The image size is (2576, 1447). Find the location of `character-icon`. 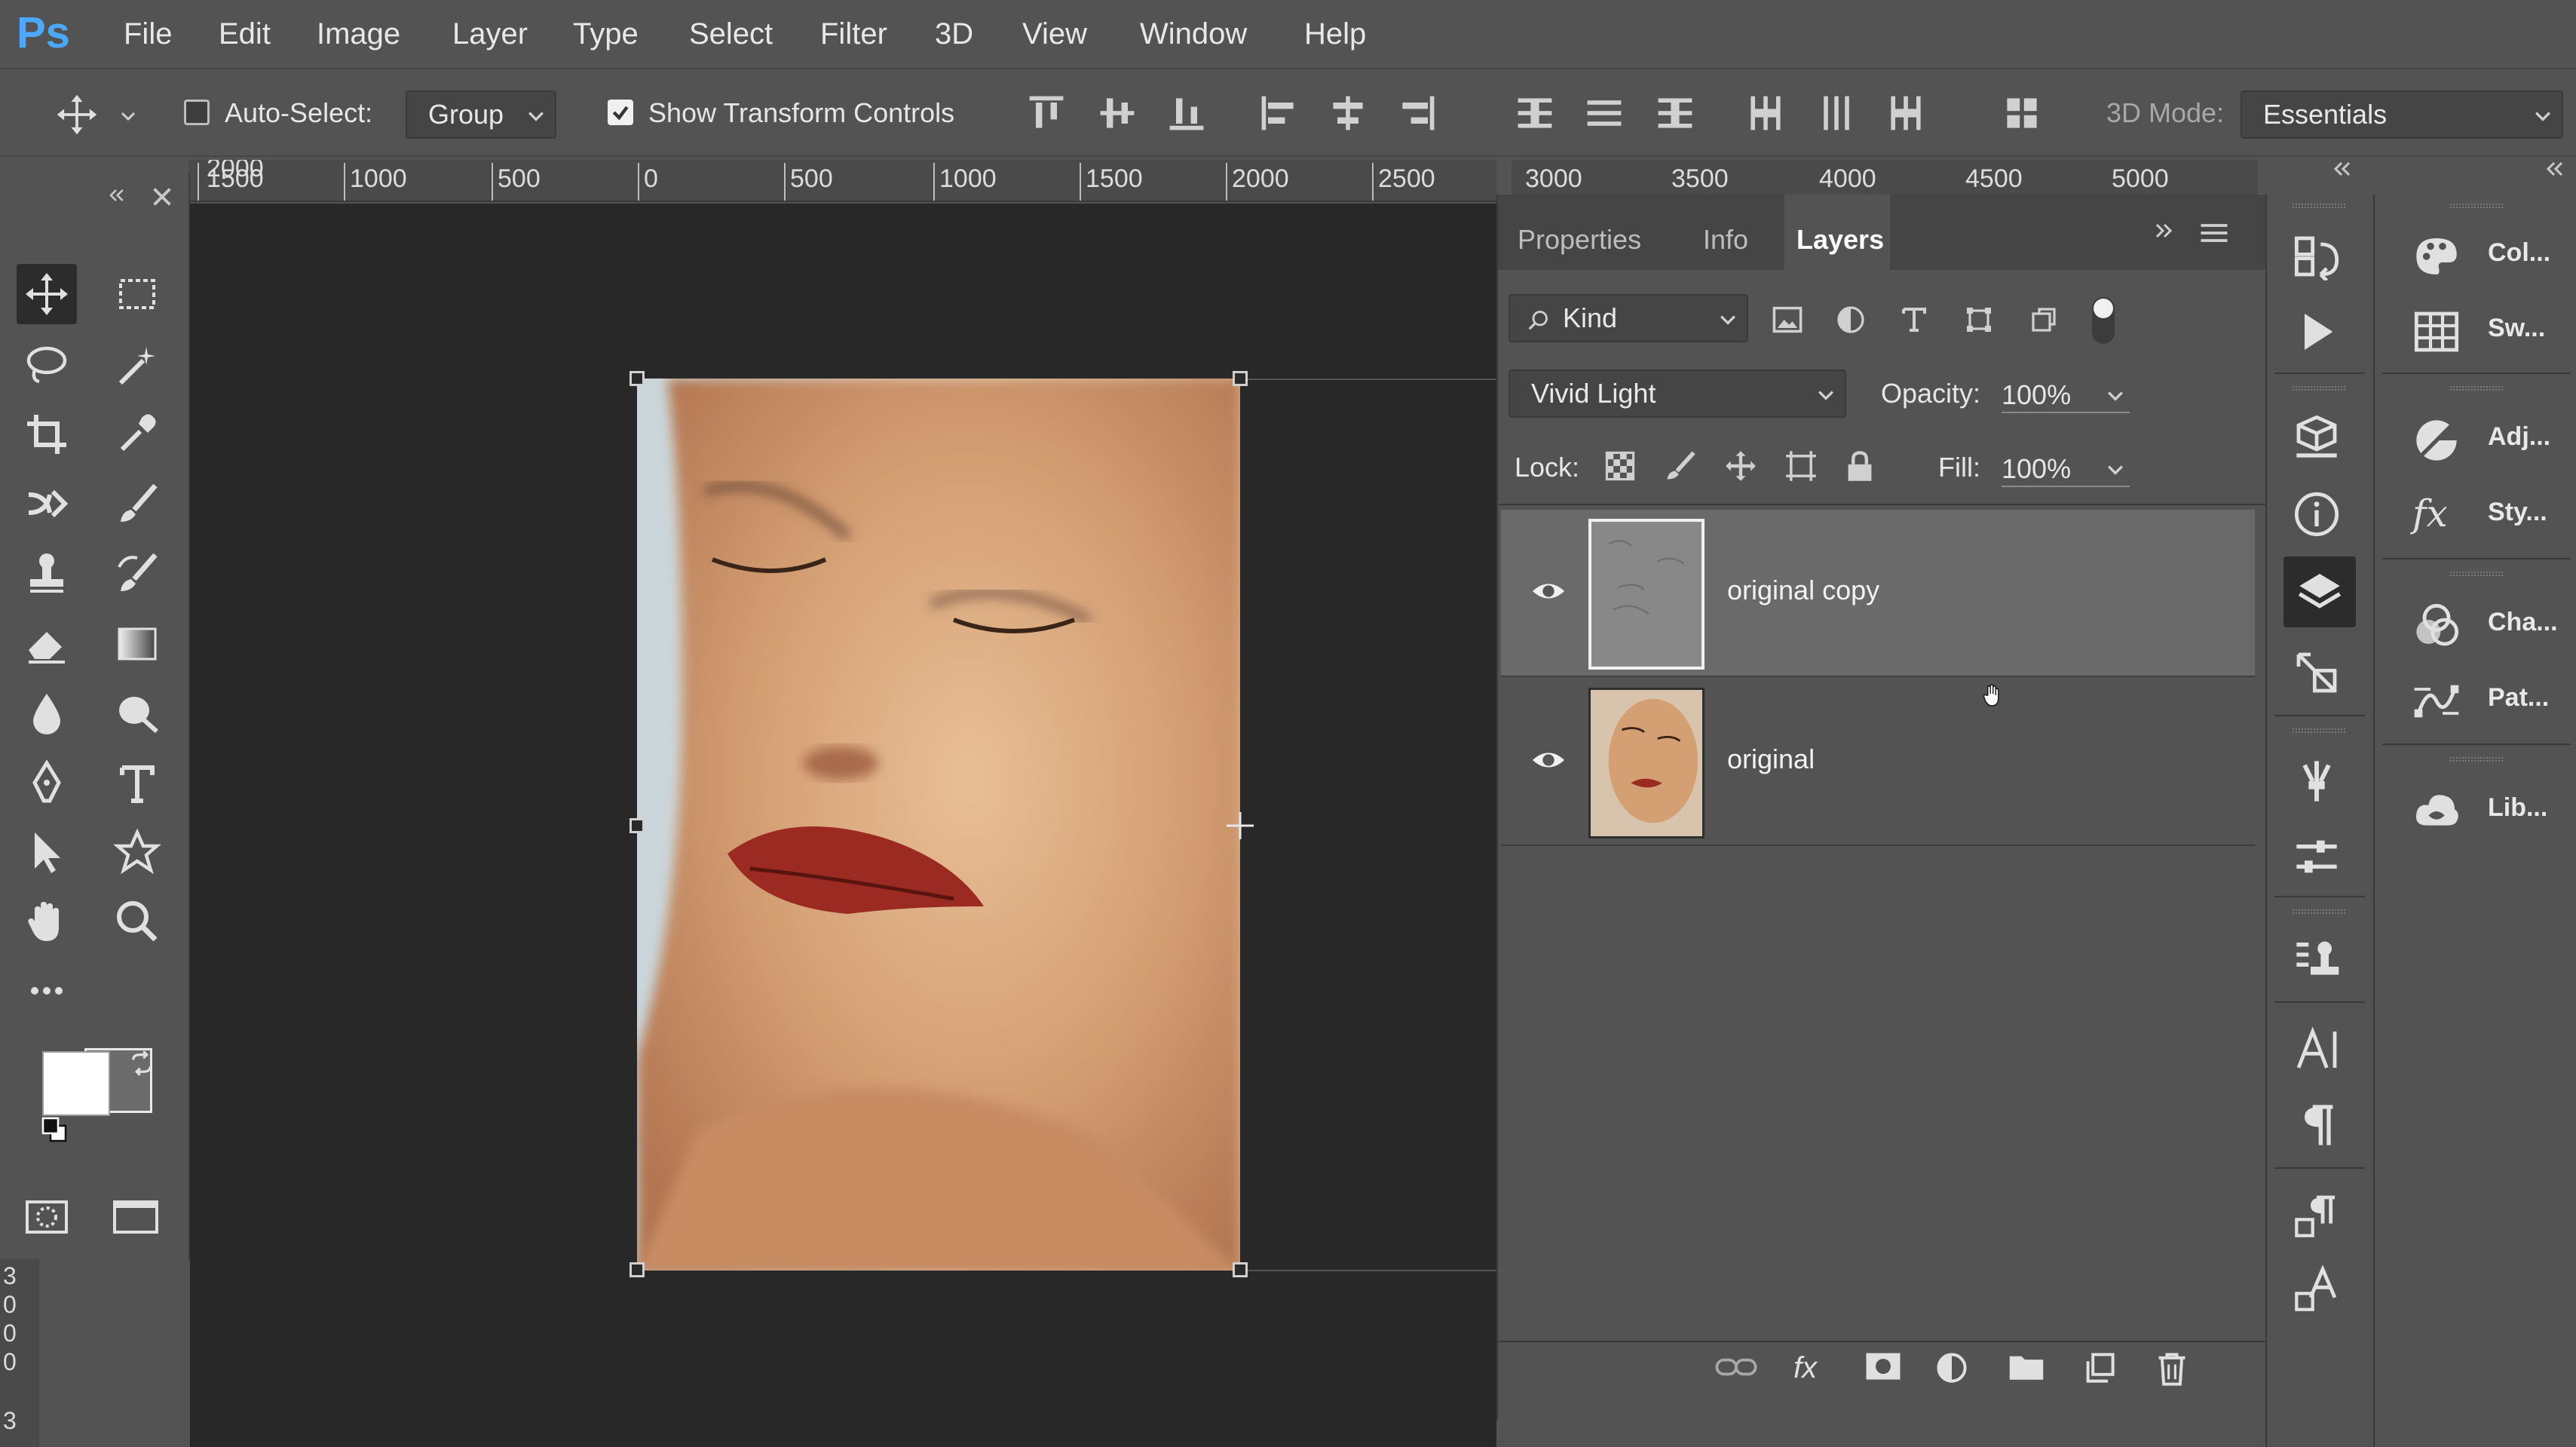

character-icon is located at coordinates (2319, 1051).